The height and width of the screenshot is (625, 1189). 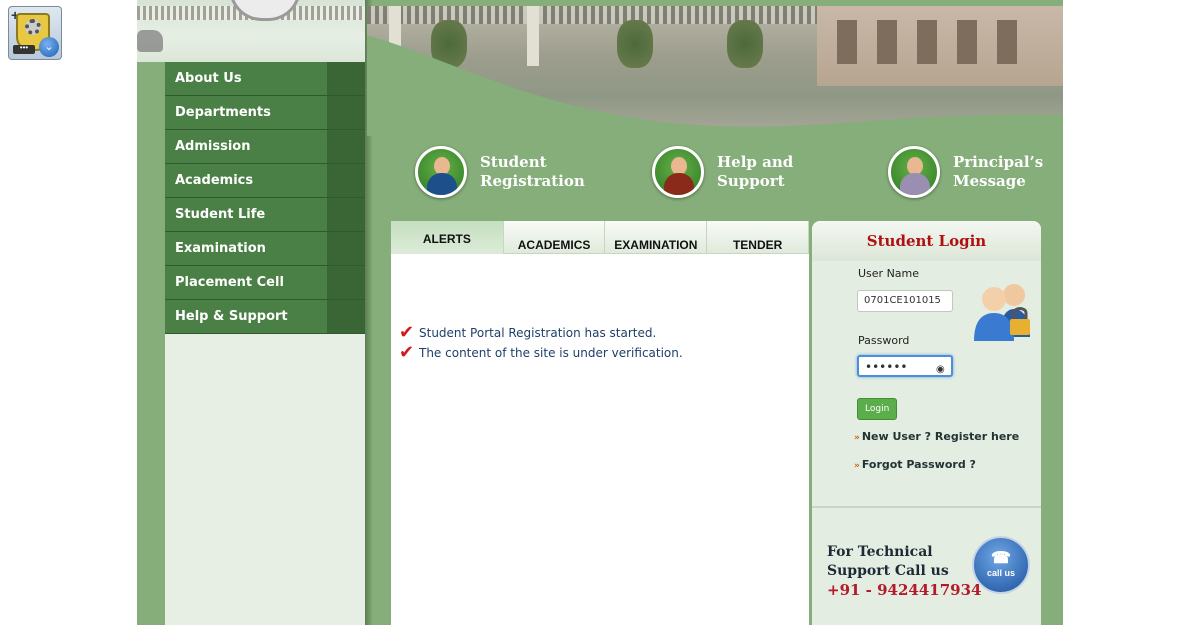 I want to click on sidebar-item-label: Student Life, so click(x=220, y=214).